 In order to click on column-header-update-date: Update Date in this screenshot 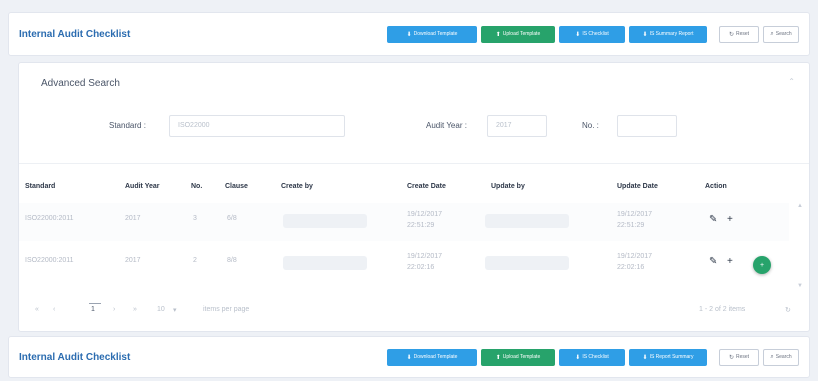, I will do `click(637, 186)`.